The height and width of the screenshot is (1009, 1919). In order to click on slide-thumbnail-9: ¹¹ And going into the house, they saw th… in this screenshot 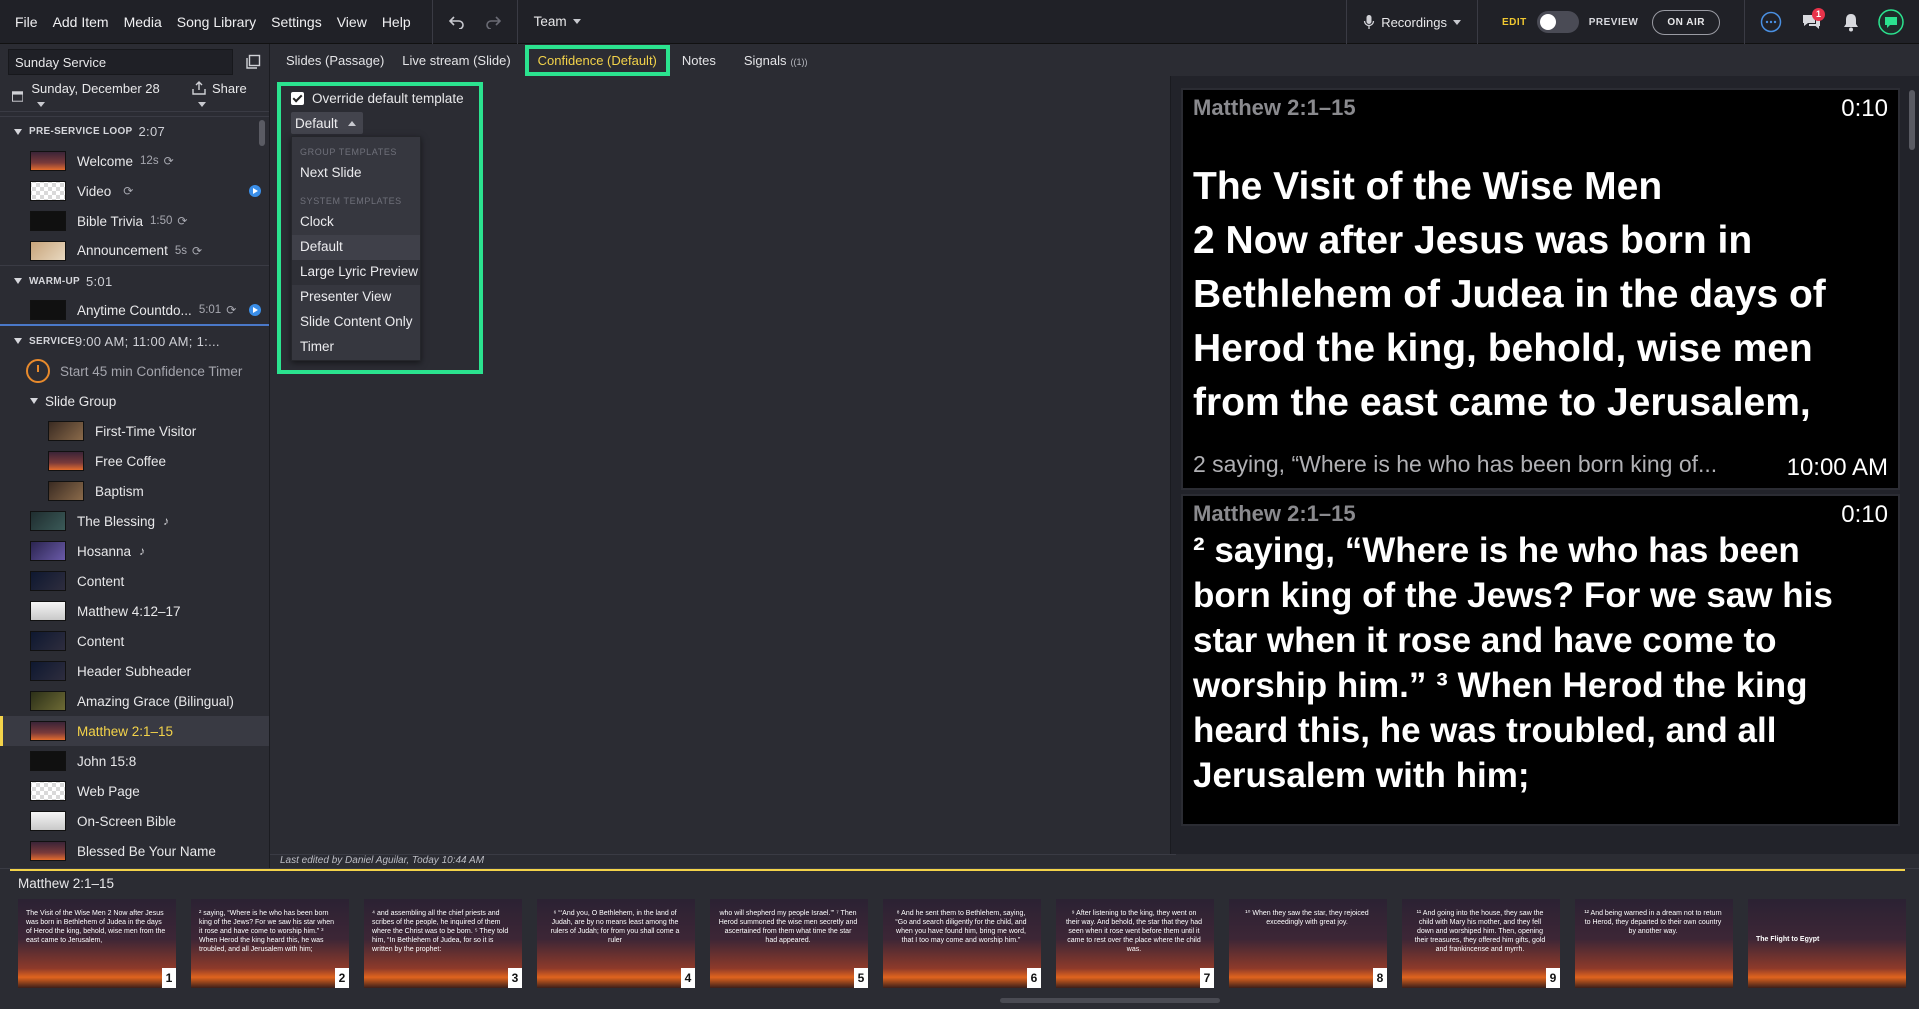, I will do `click(1481, 943)`.